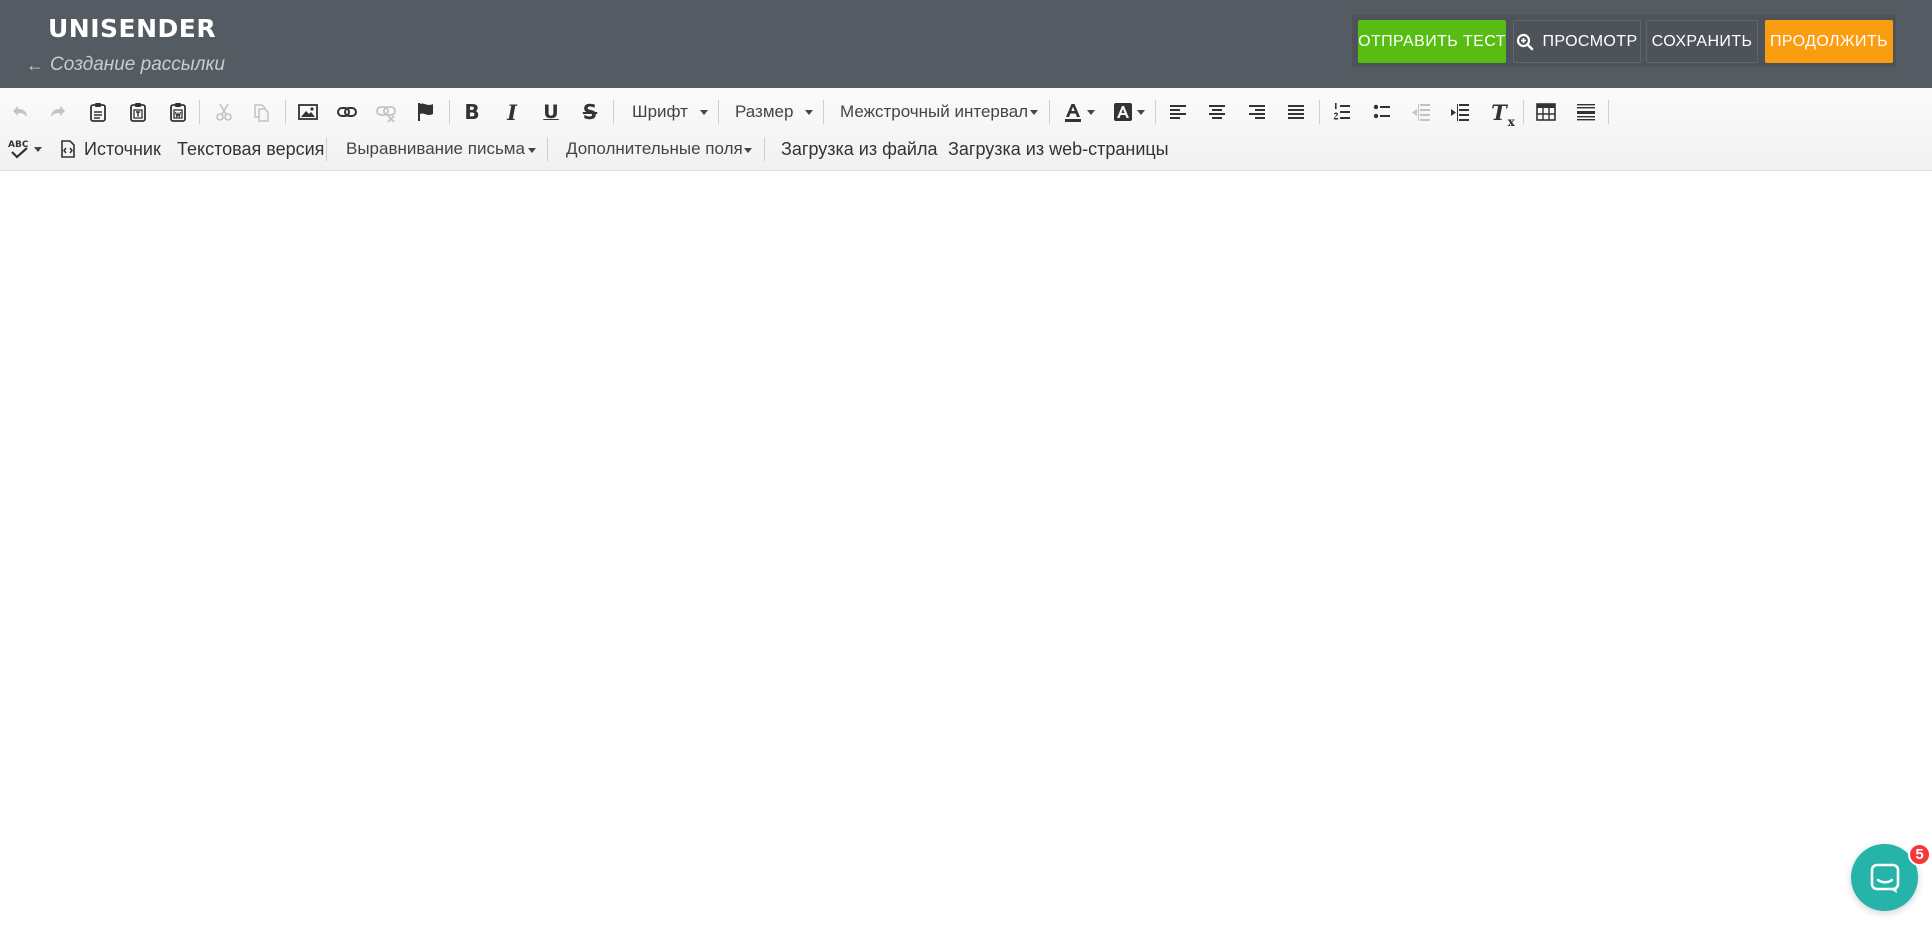  Describe the element at coordinates (132, 28) in the screenshot. I see `brand-logo: UNISENDER` at that location.